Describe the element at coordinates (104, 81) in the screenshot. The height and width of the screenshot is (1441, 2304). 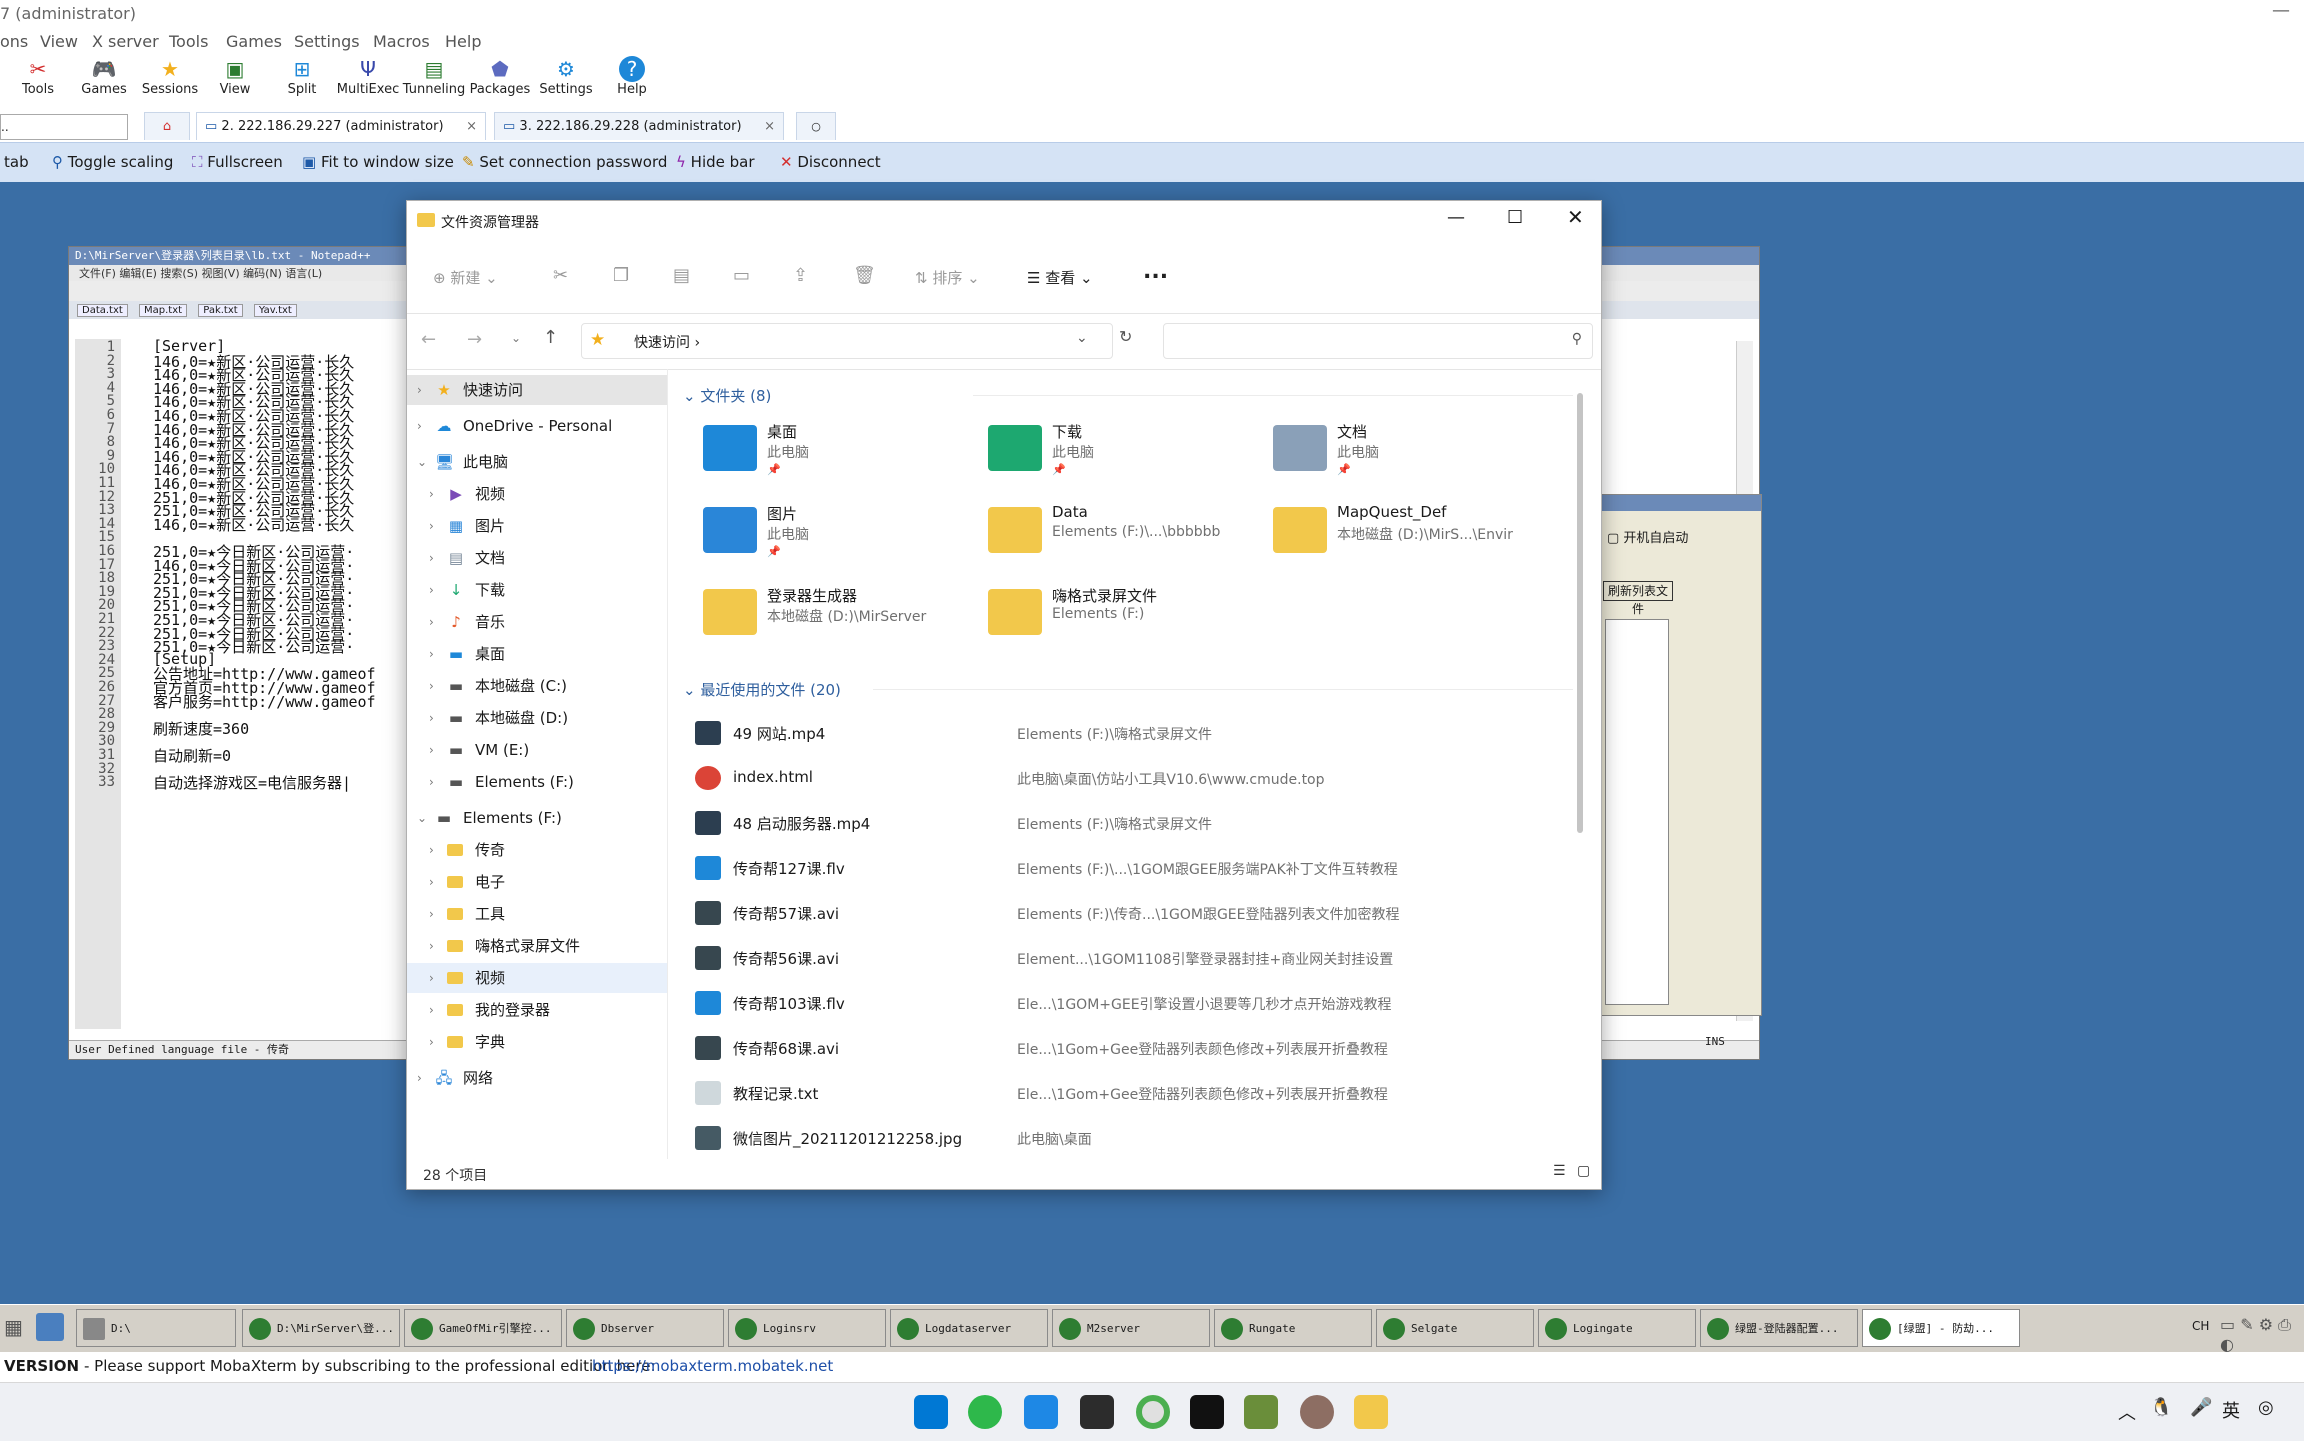
I see `games-button: 🎮 Games` at that location.